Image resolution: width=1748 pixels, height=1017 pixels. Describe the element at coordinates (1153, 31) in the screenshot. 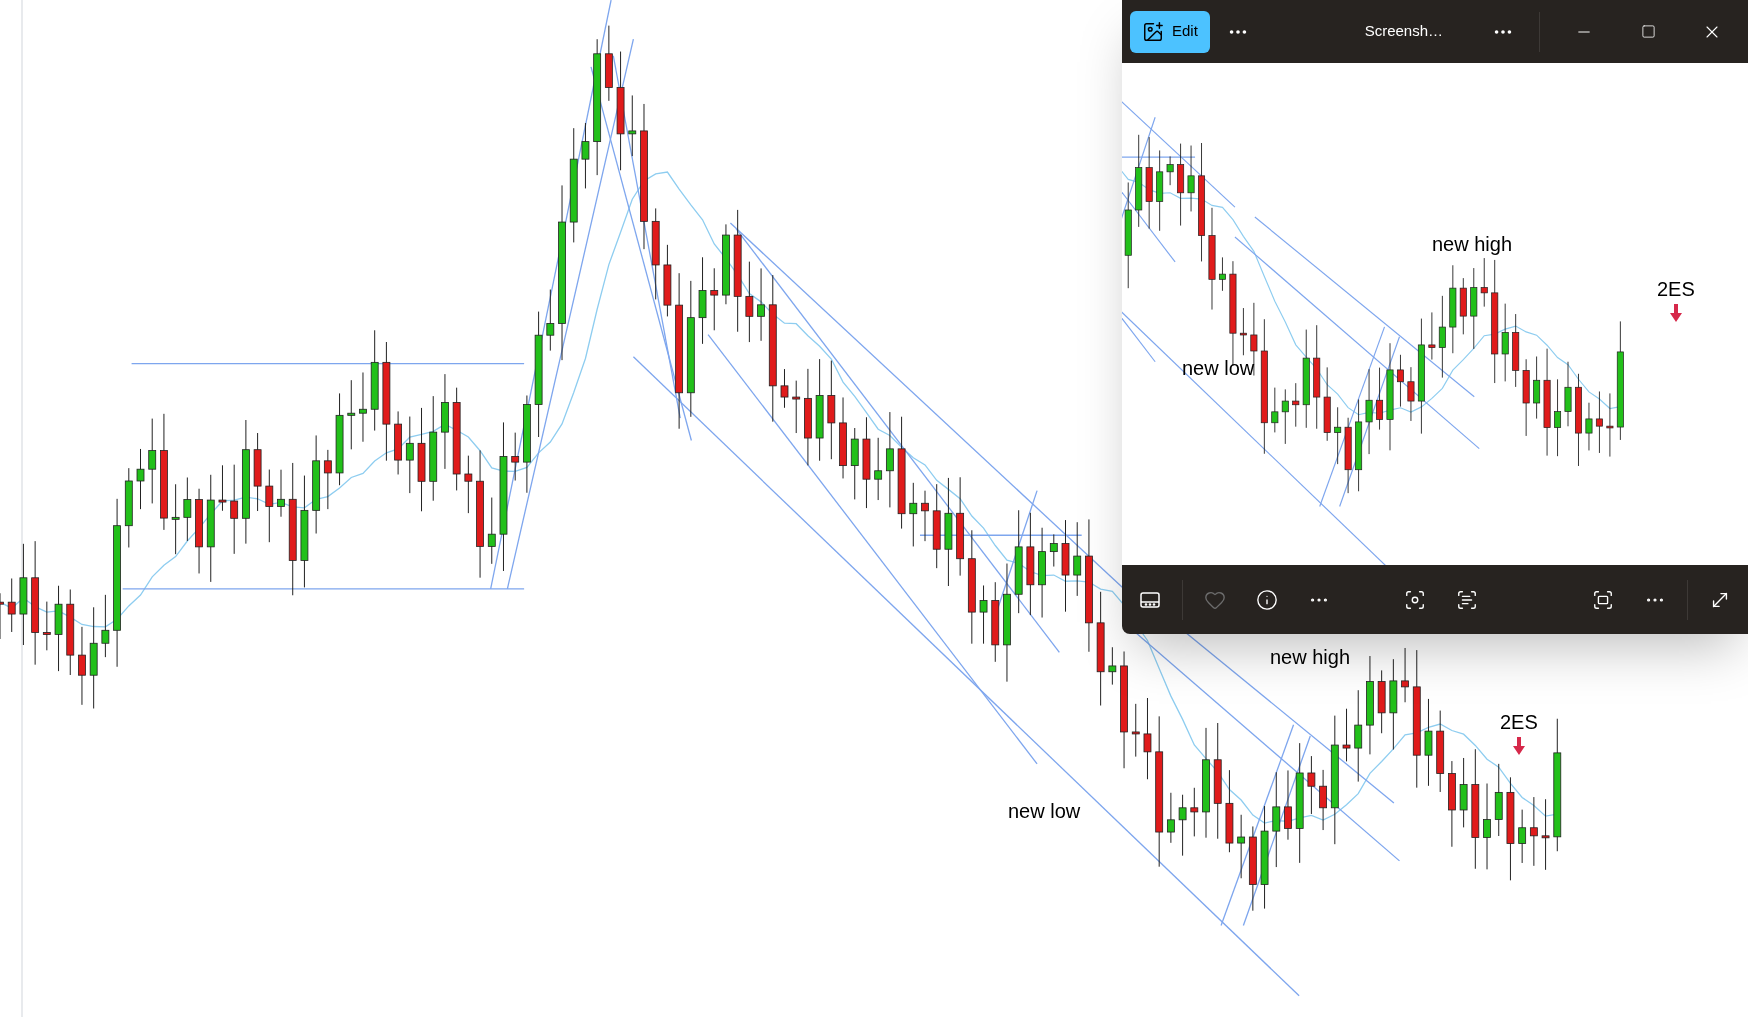

I see `image-edit-icon` at that location.